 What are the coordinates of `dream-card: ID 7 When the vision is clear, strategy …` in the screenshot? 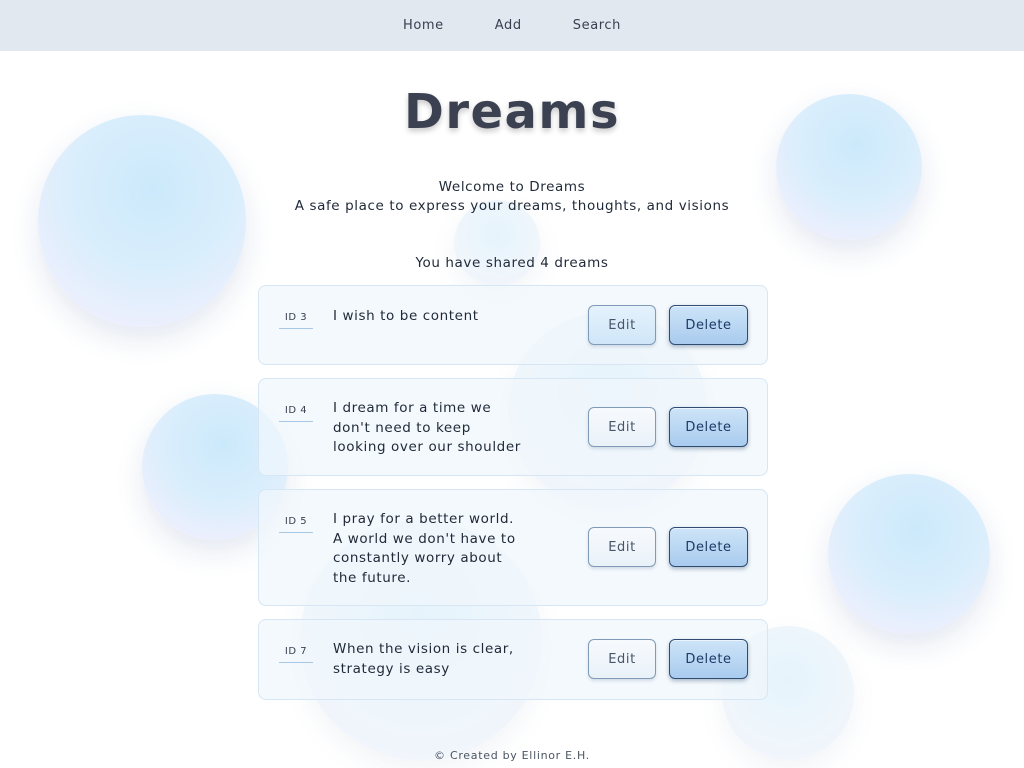 It's located at (513, 659).